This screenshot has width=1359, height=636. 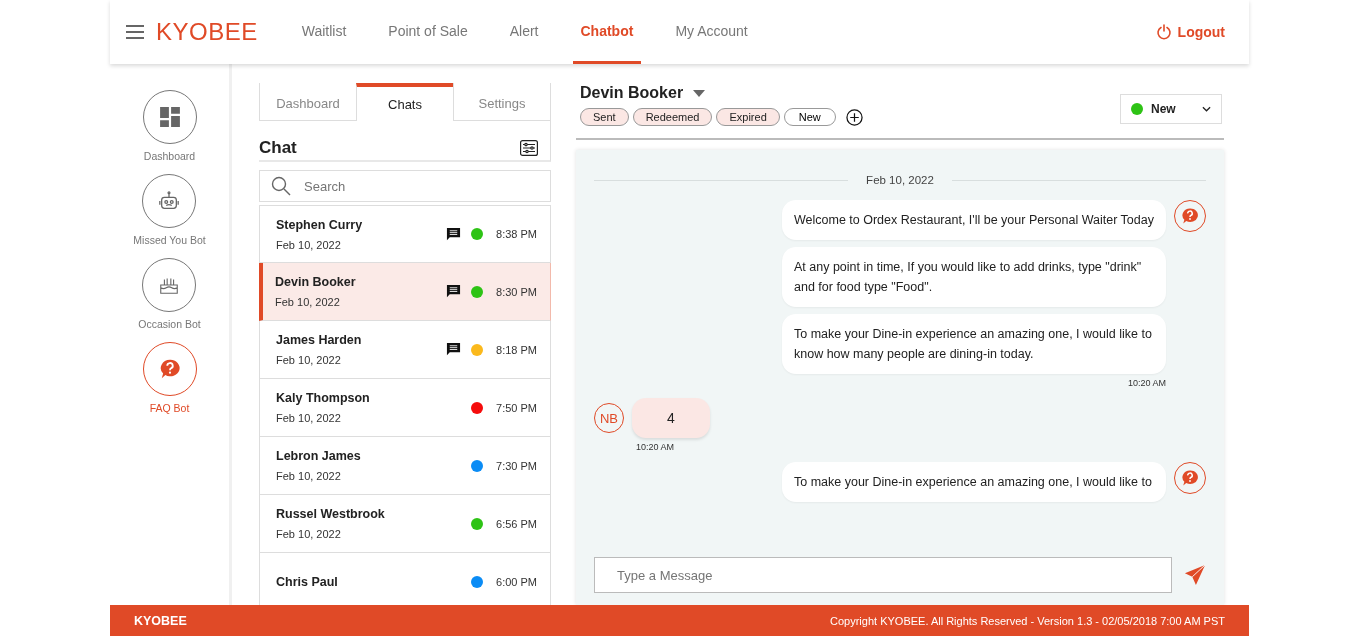 I want to click on chat-row: James Harden Feb 10, 2022 8:18 PM, so click(x=405, y=350).